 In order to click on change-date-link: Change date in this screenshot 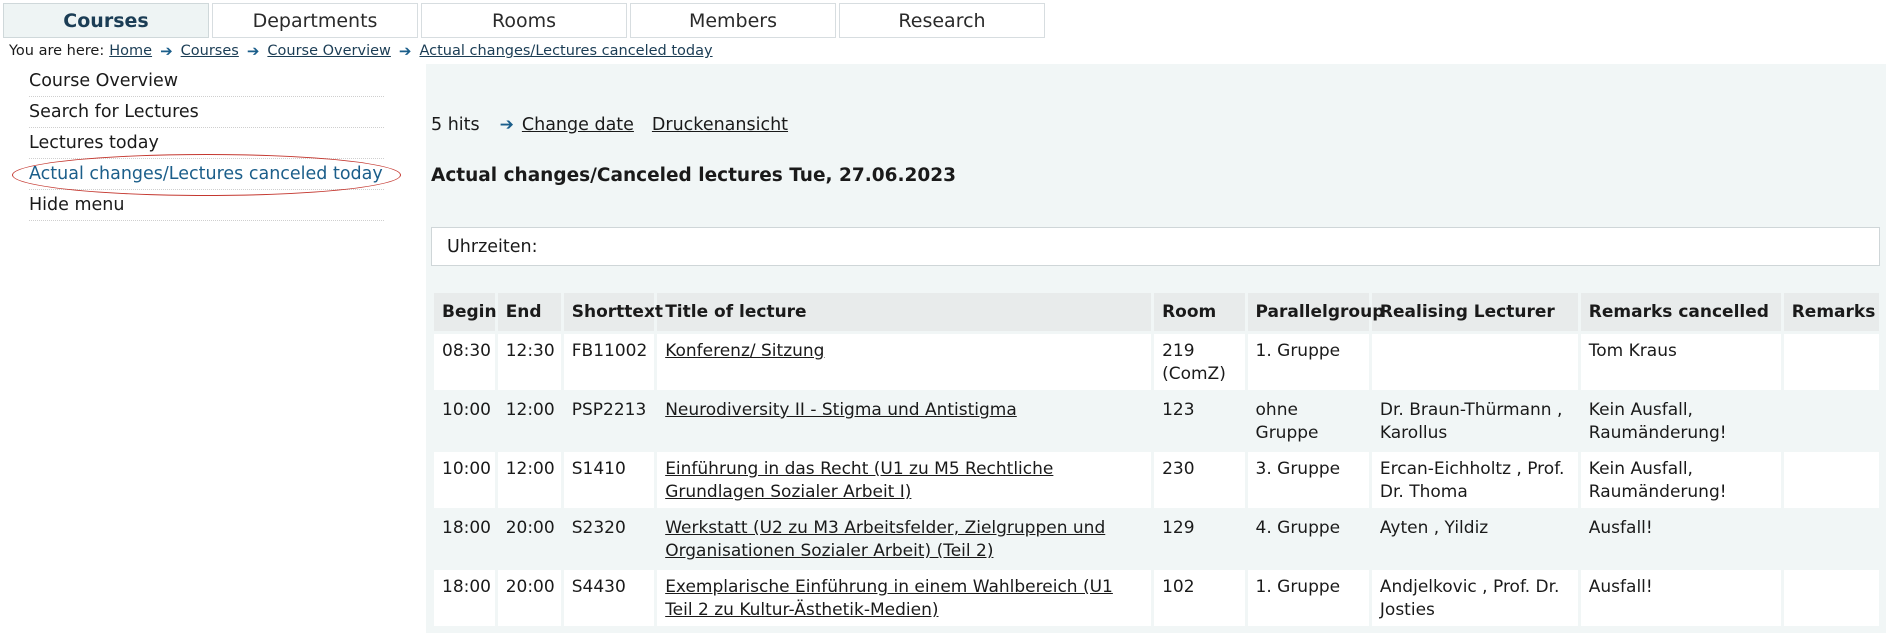, I will do `click(578, 125)`.